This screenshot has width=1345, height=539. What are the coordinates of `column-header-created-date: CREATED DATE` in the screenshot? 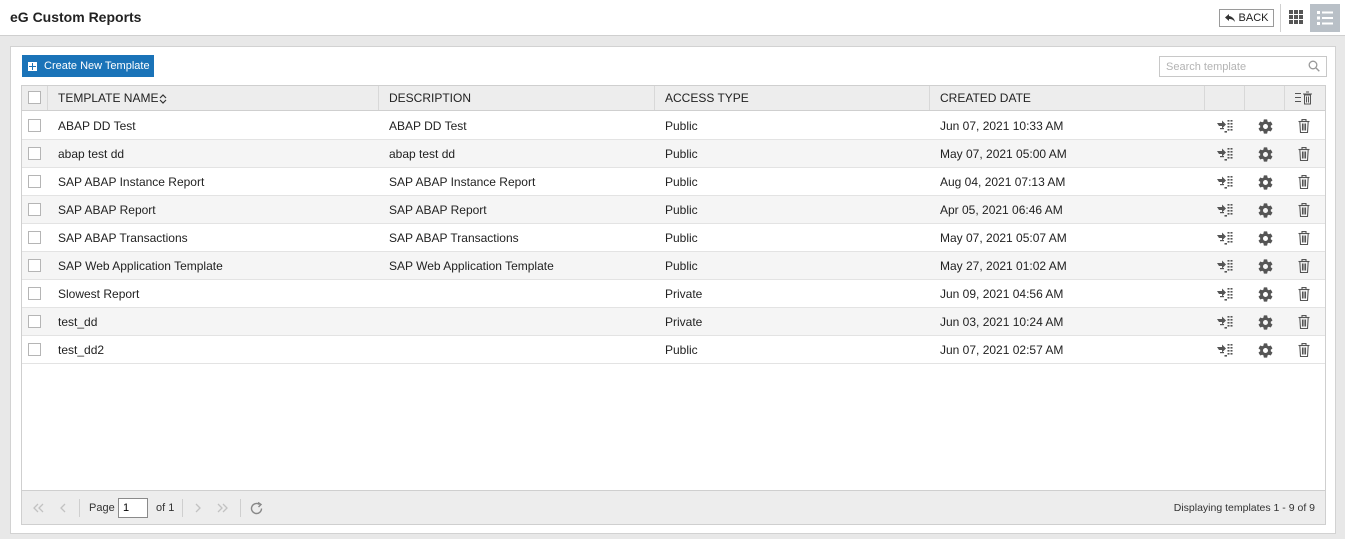 It's located at (1067, 98).